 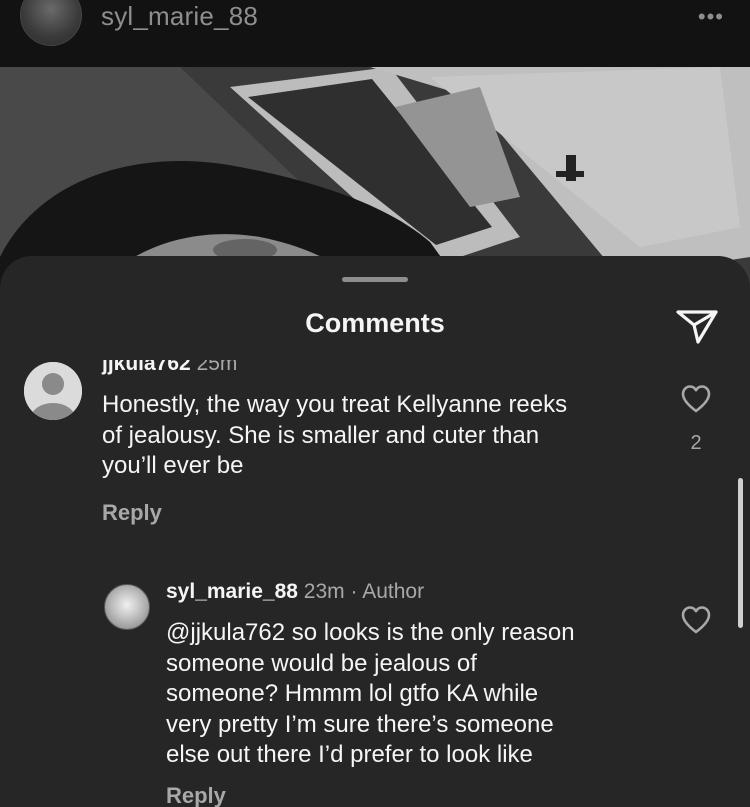 What do you see at coordinates (375, 323) in the screenshot?
I see `sheet-title: Comments` at bounding box center [375, 323].